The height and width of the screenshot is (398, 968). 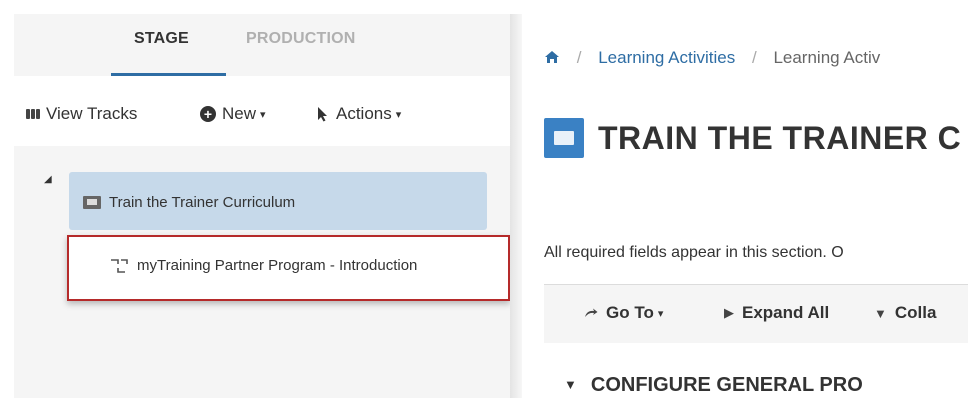 I want to click on plus-circle-icon: +, so click(x=208, y=114).